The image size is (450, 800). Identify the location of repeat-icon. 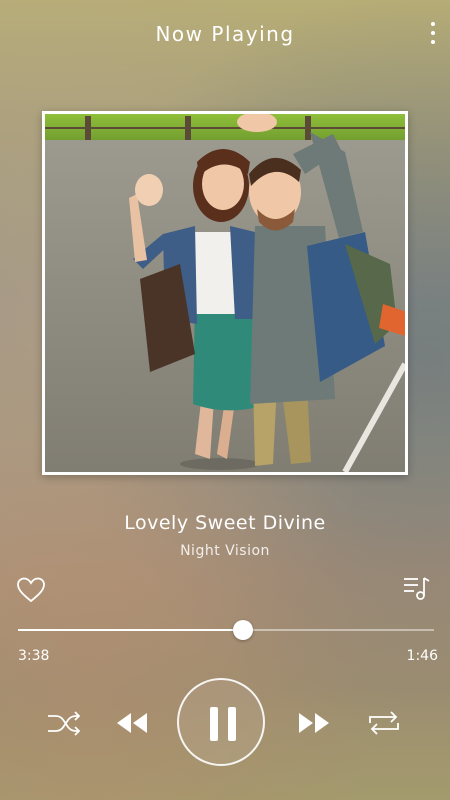
(384, 723).